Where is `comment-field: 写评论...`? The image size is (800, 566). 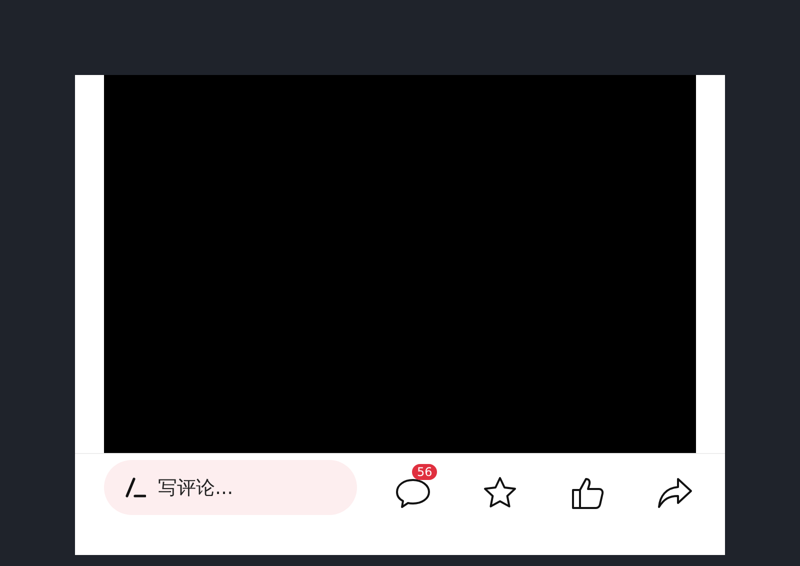
comment-field: 写评论... is located at coordinates (230, 487).